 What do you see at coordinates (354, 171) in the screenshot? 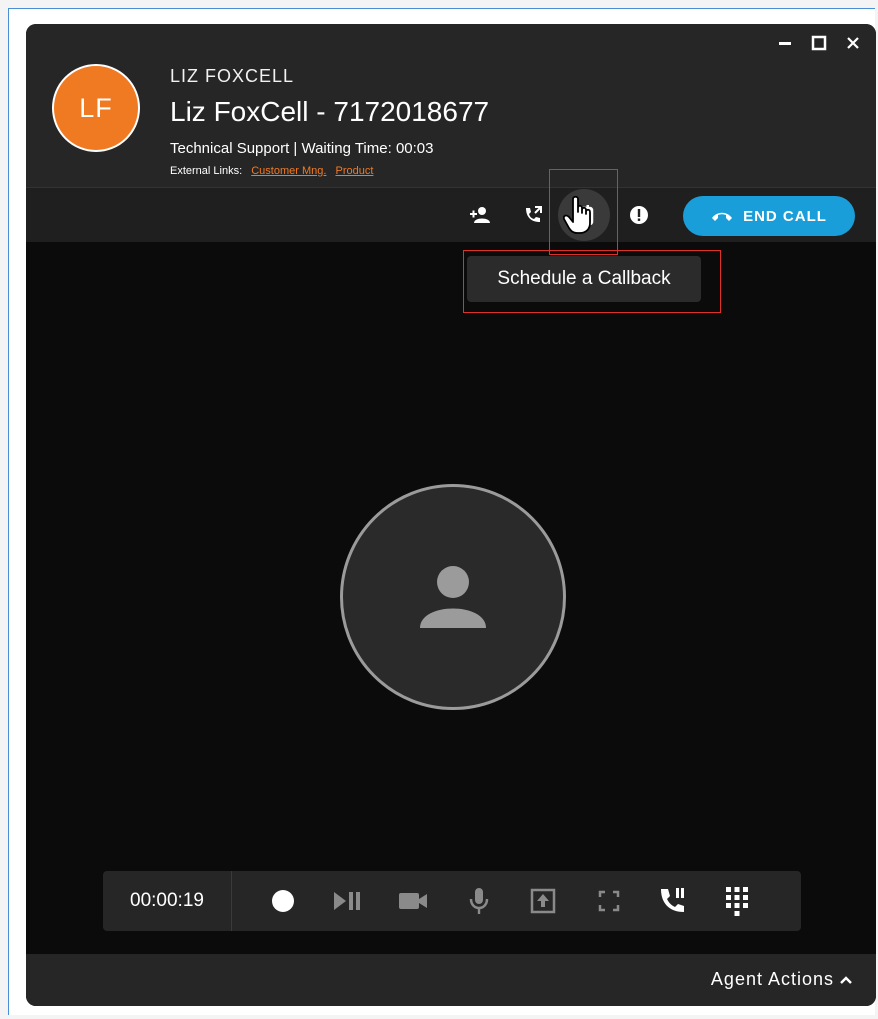
I see `link-product: Product` at bounding box center [354, 171].